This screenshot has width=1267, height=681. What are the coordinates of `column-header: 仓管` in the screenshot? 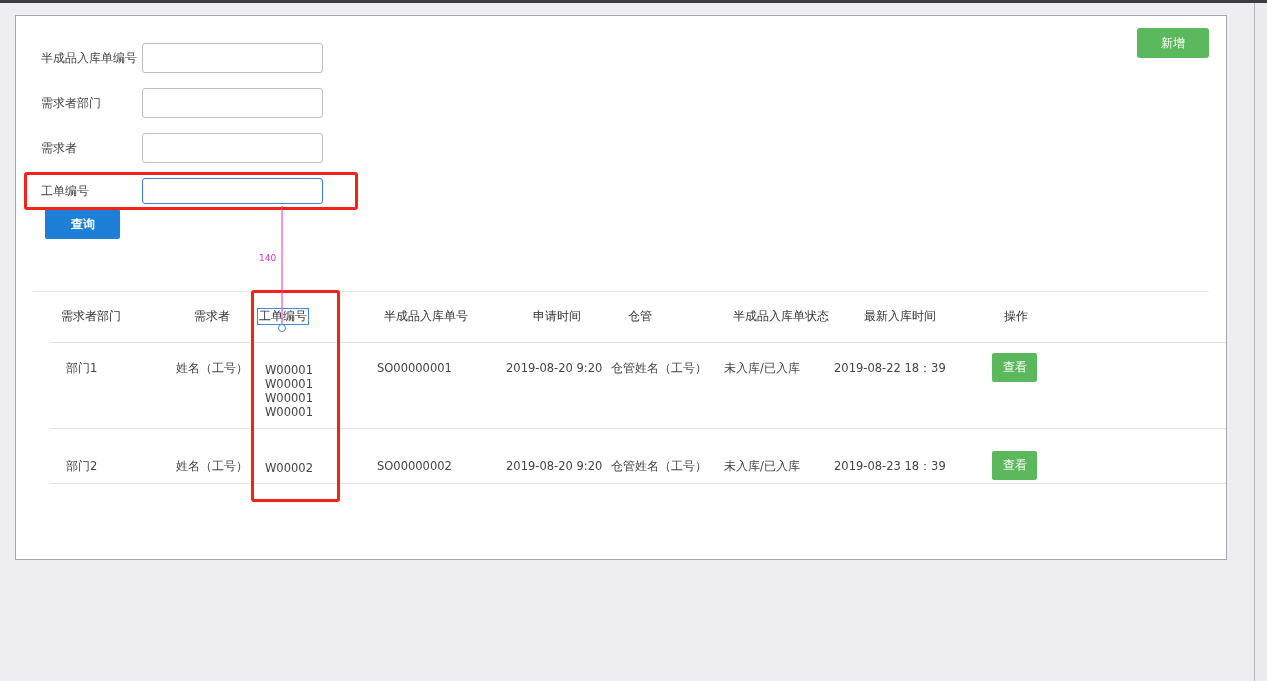 It's located at (640, 316).